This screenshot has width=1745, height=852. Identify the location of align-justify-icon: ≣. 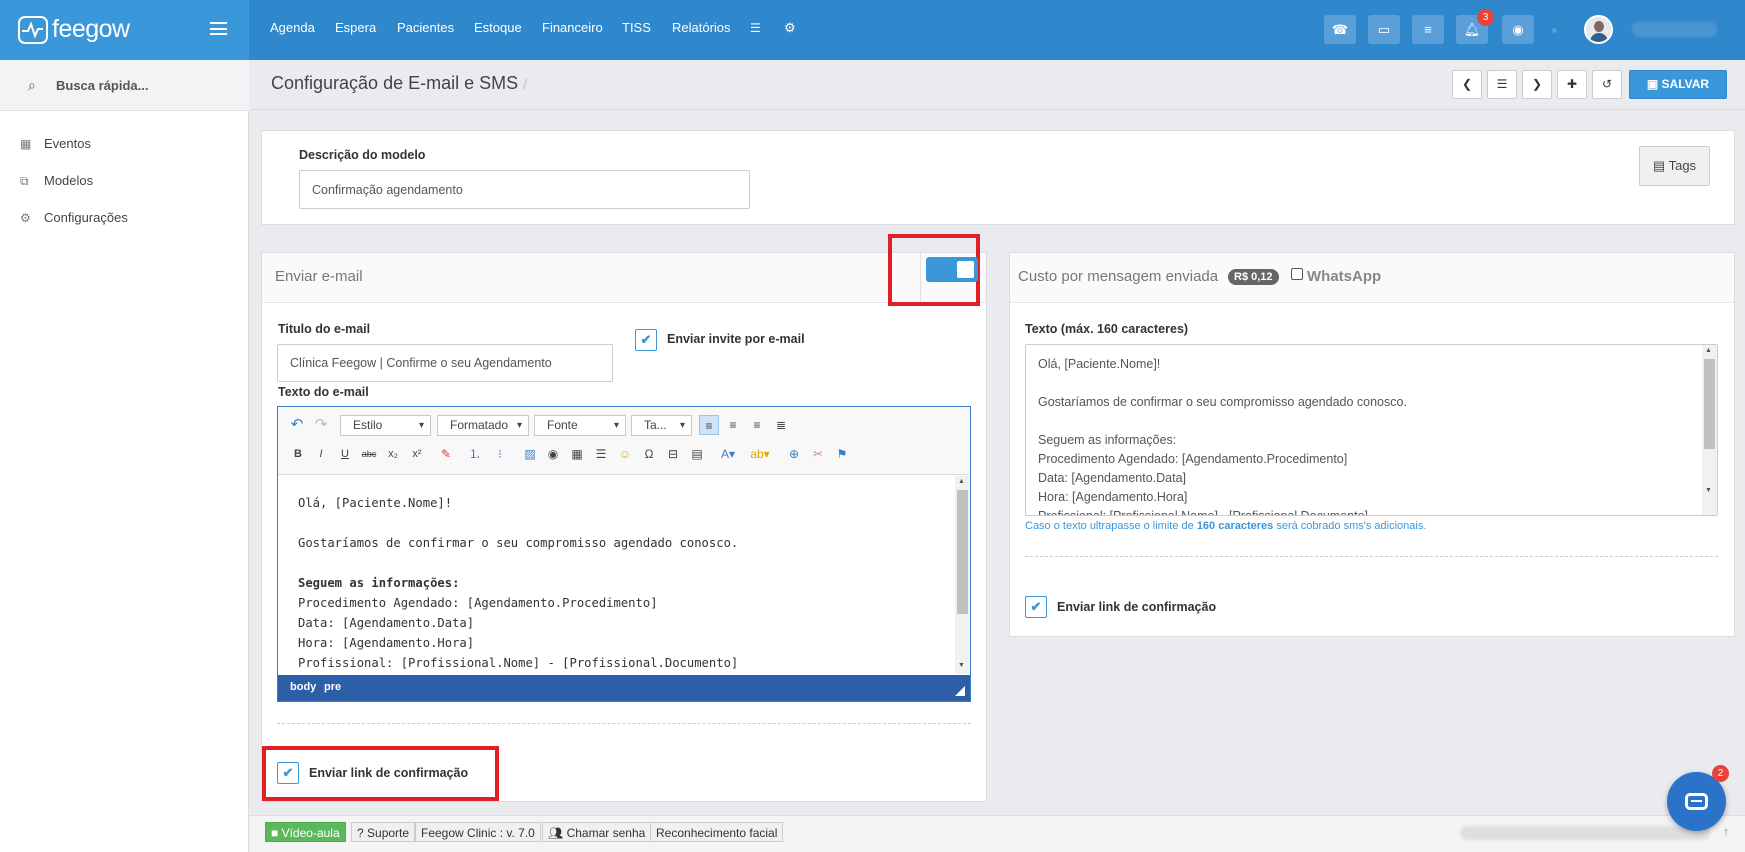
(781, 425).